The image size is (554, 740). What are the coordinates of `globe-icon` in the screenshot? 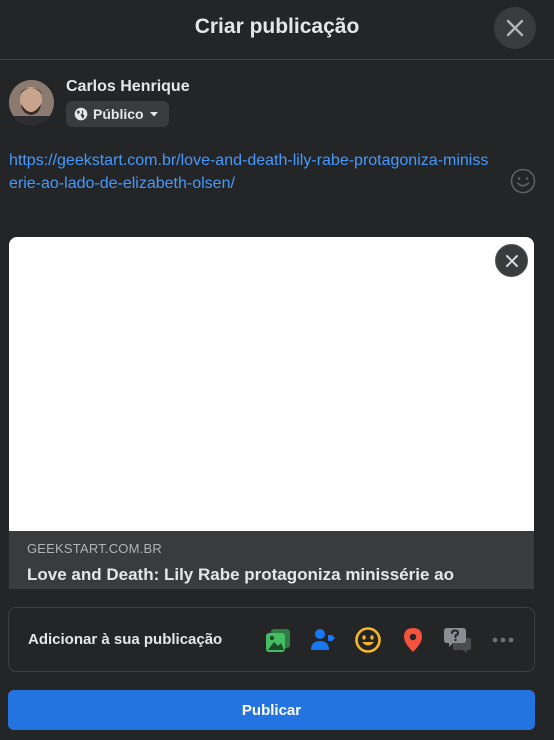 It's located at (81, 114).